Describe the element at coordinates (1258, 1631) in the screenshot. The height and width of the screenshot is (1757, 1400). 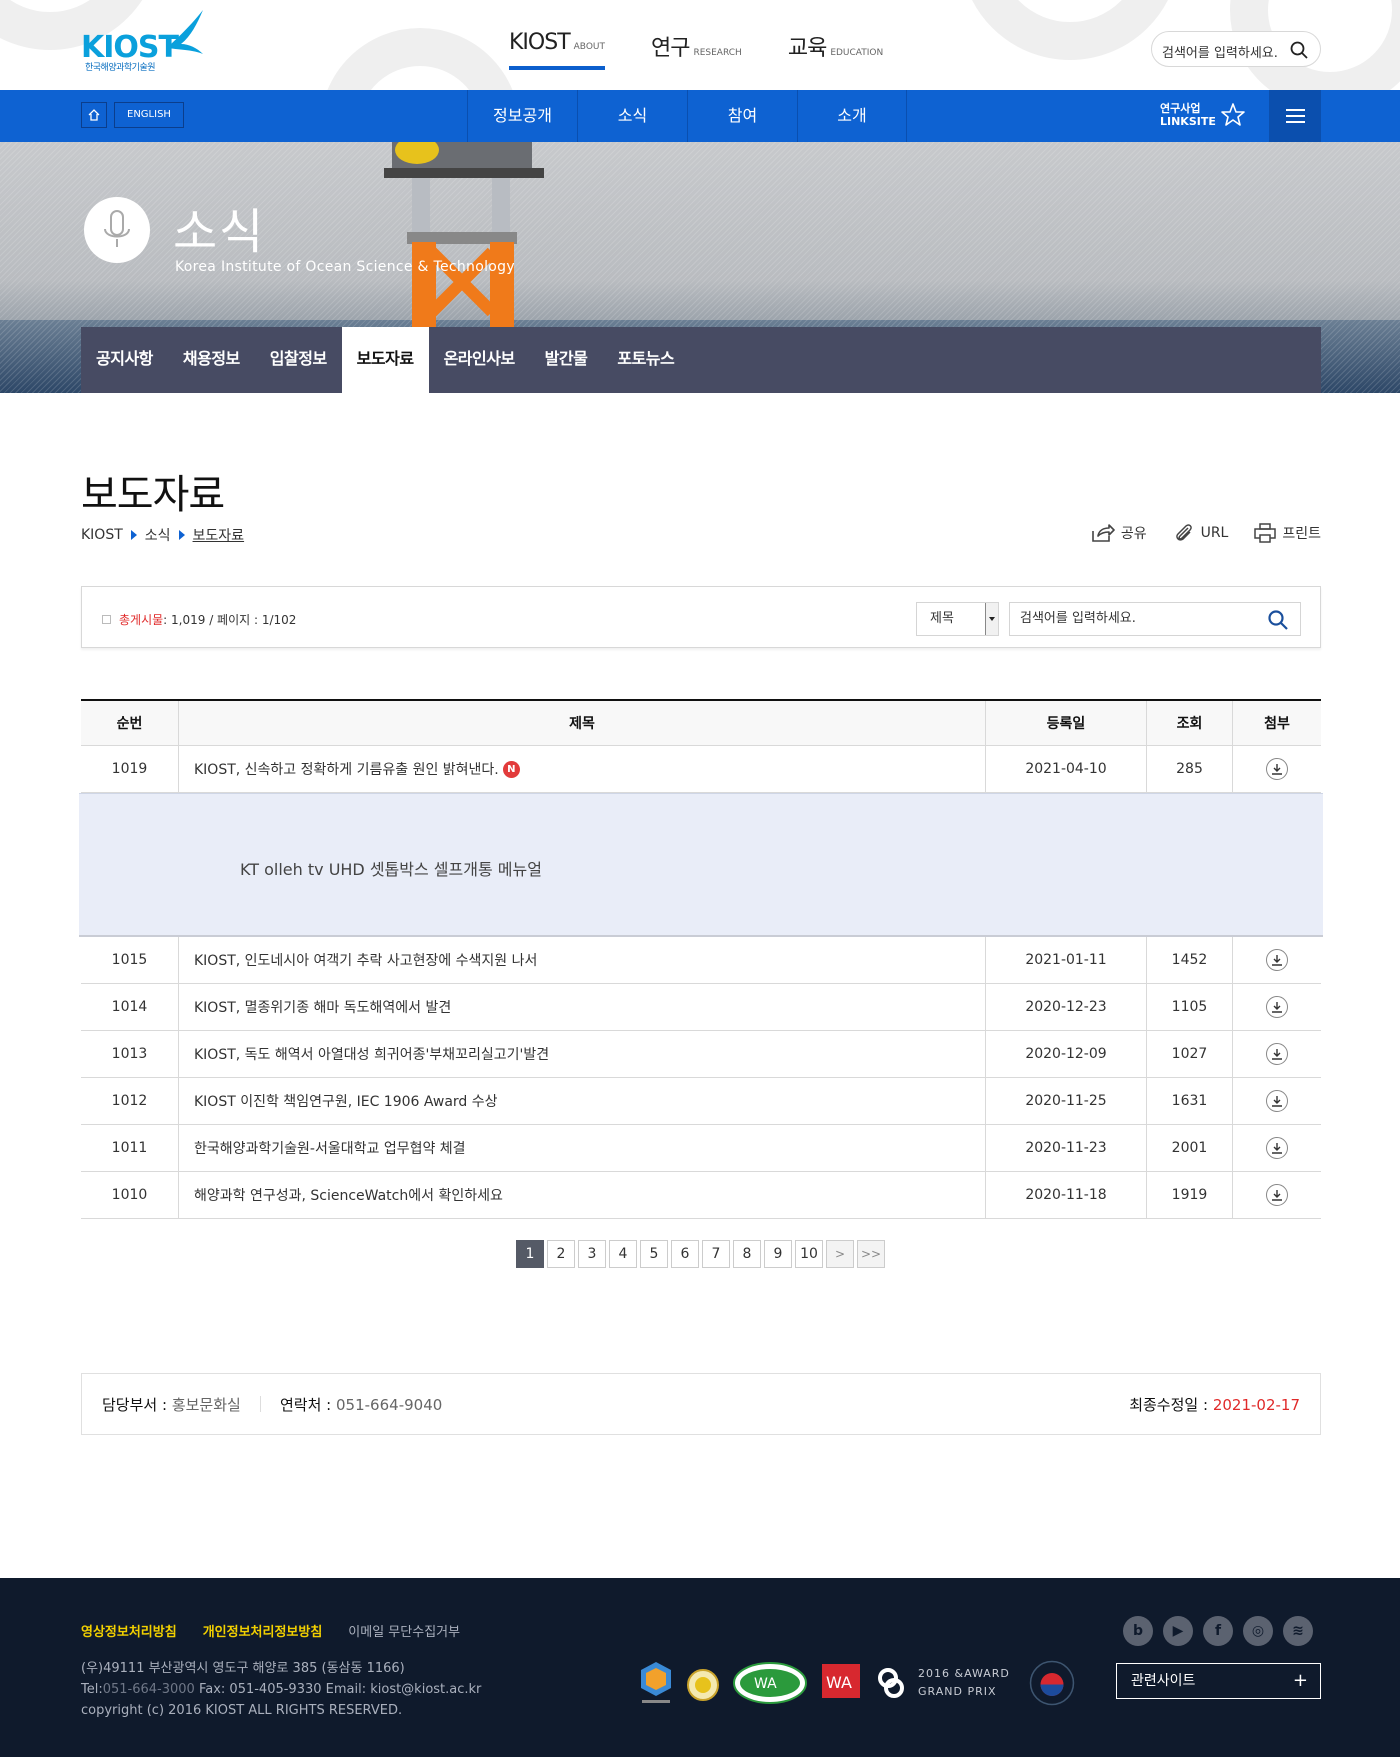
I see `instagram-icon: ◎` at that location.